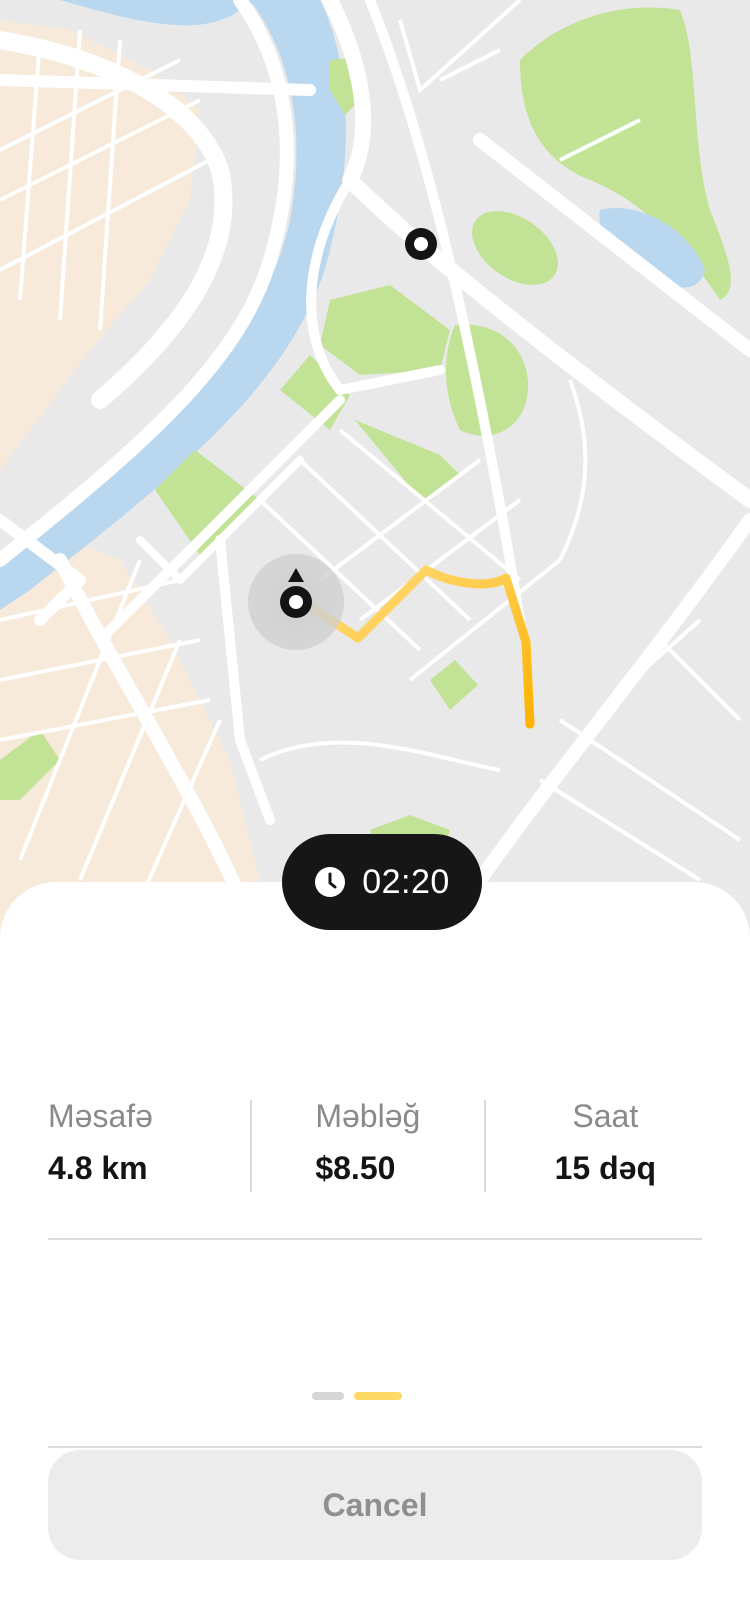  I want to click on timer-value: 02:20, so click(406, 881).